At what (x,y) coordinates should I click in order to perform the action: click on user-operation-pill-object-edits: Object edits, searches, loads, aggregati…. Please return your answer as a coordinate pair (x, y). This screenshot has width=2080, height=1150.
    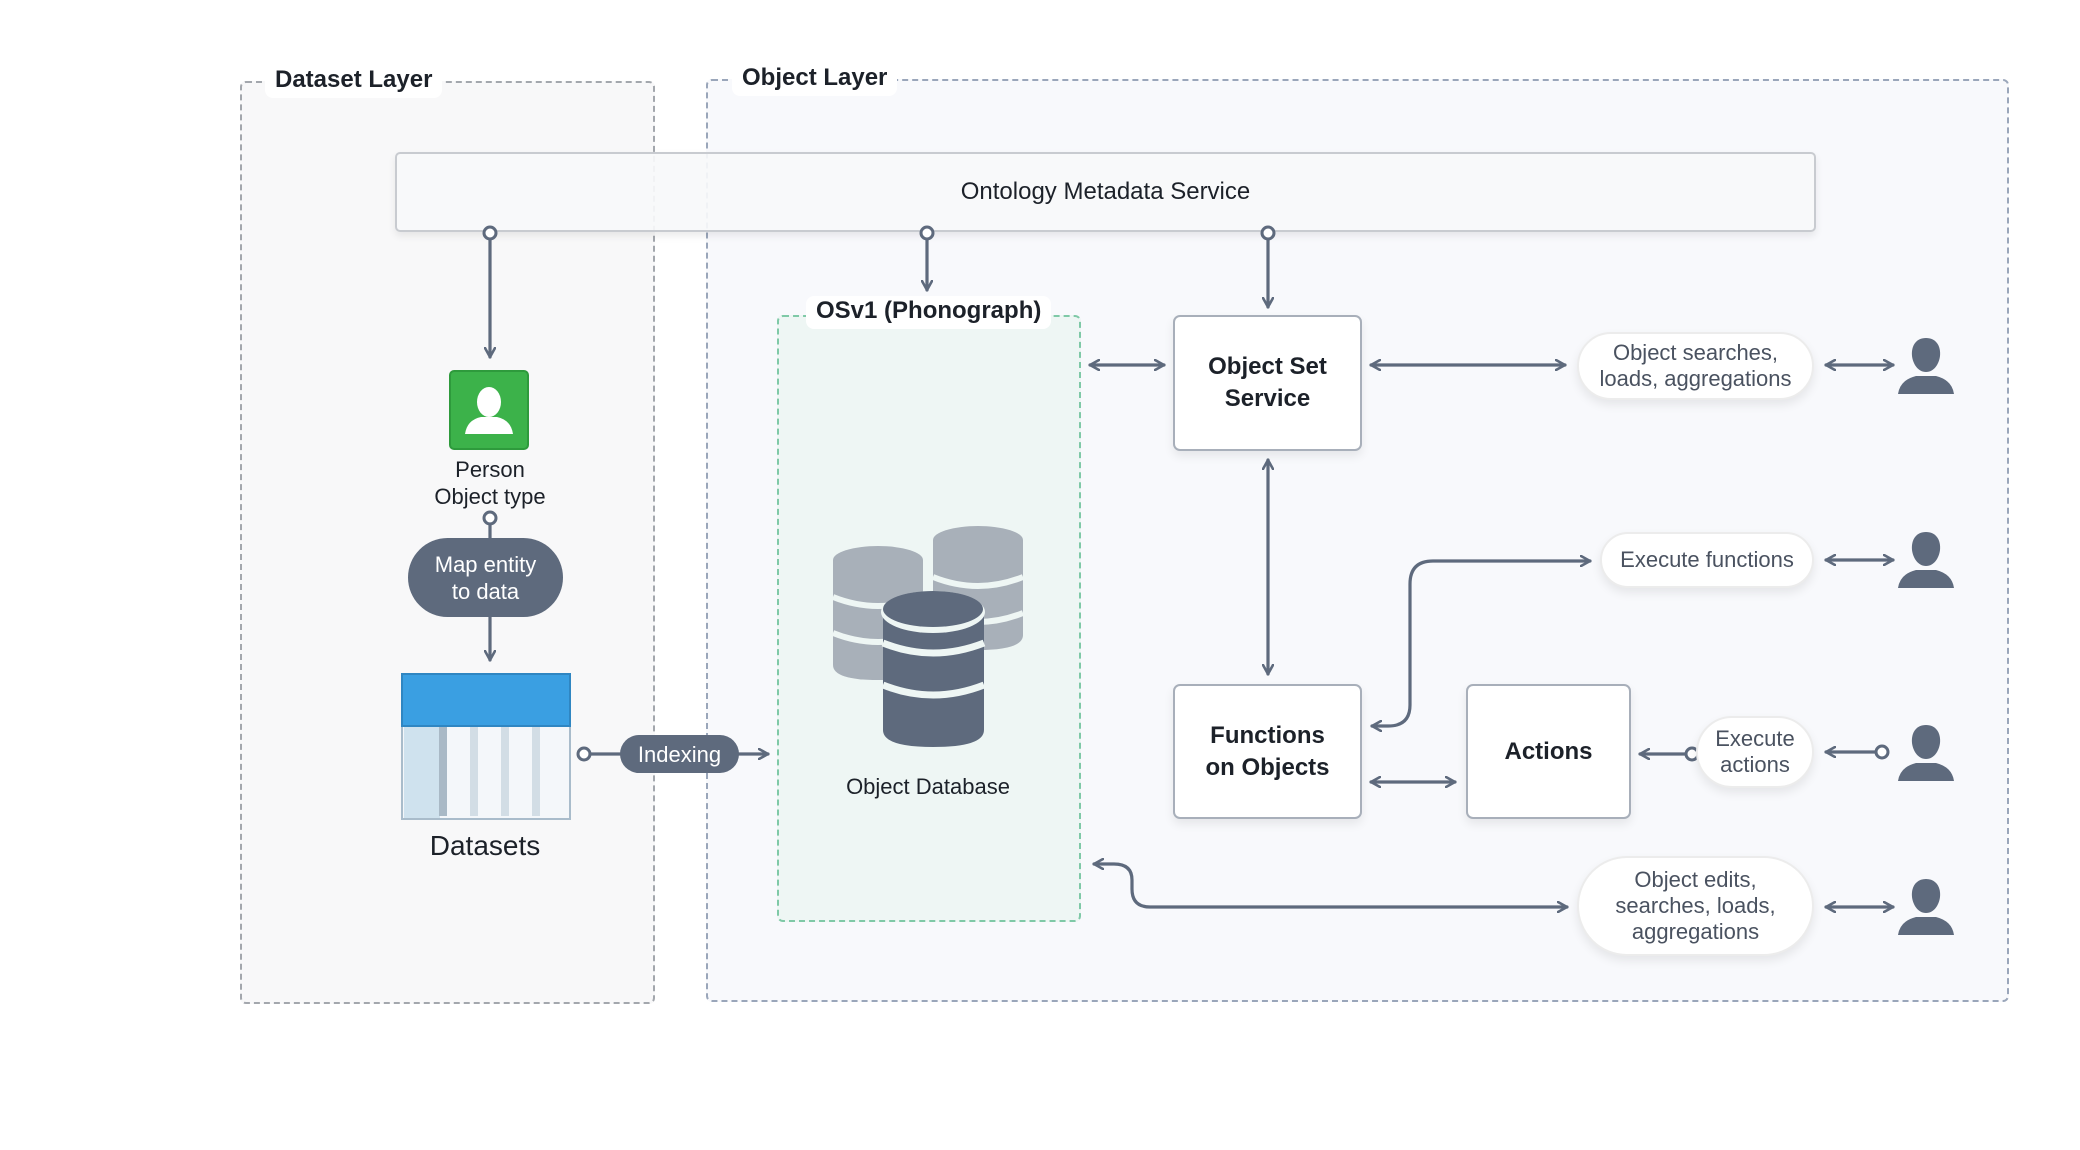
    Looking at the image, I should click on (1695, 906).